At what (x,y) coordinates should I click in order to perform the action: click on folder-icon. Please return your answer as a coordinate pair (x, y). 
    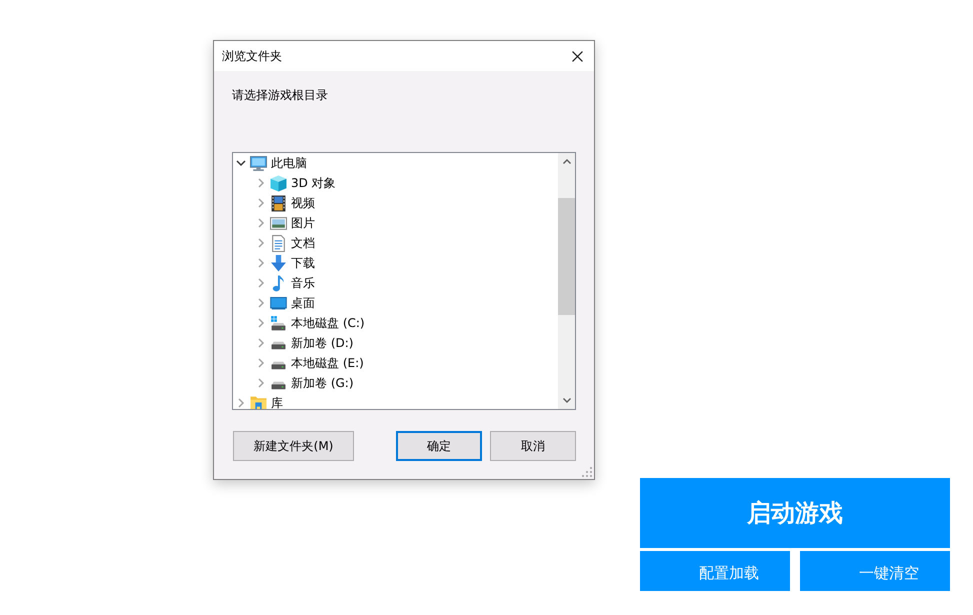
    Looking at the image, I should click on (258, 401).